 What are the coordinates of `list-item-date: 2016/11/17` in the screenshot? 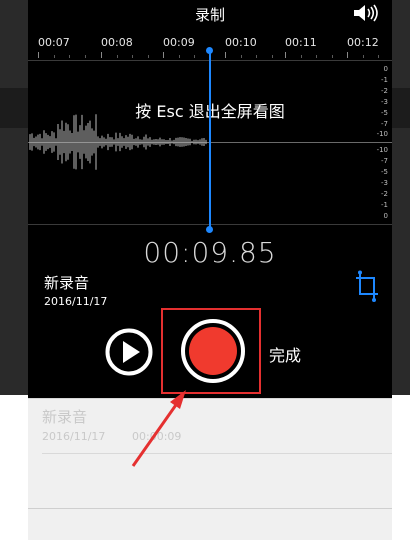 It's located at (74, 436).